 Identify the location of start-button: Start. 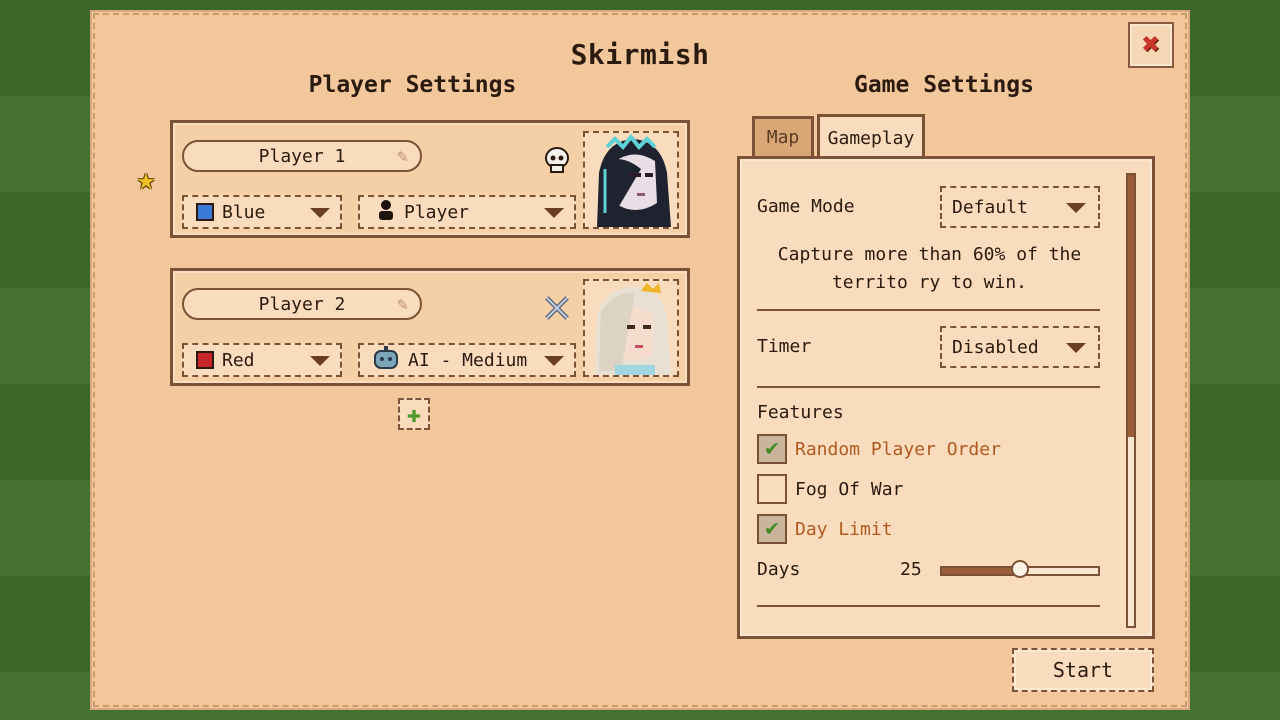
(1083, 670).